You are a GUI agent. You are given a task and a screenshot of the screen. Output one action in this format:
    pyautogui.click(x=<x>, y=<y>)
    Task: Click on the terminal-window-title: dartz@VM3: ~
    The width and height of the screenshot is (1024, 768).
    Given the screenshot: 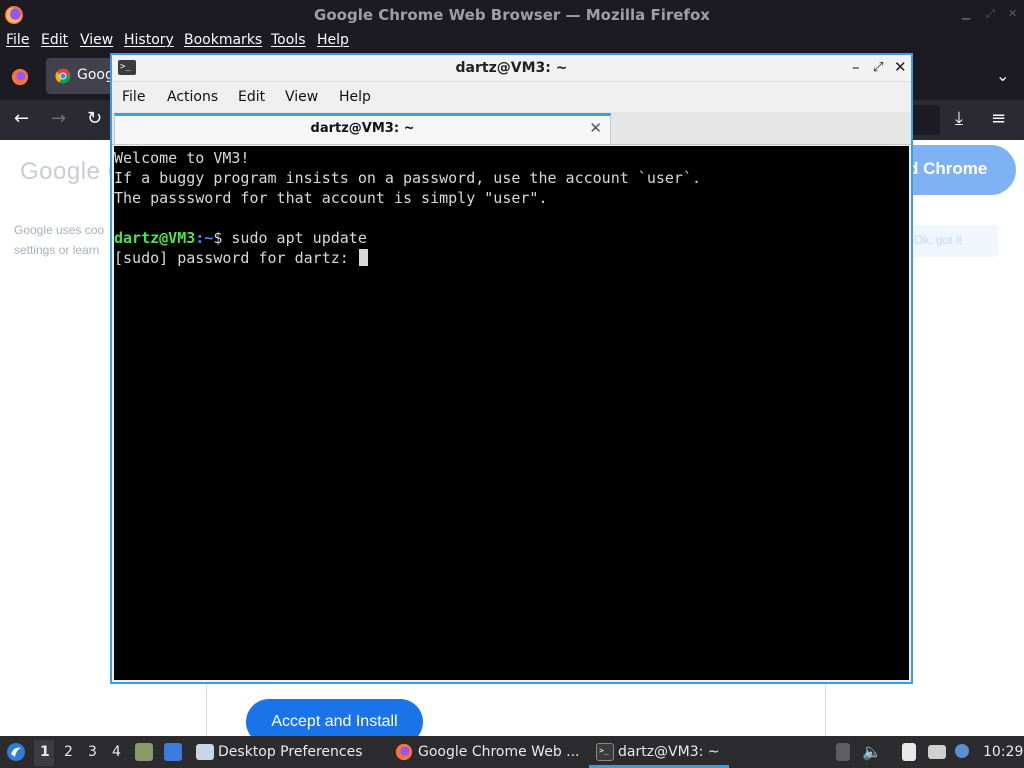 What is the action you would take?
    pyautogui.click(x=511, y=68)
    